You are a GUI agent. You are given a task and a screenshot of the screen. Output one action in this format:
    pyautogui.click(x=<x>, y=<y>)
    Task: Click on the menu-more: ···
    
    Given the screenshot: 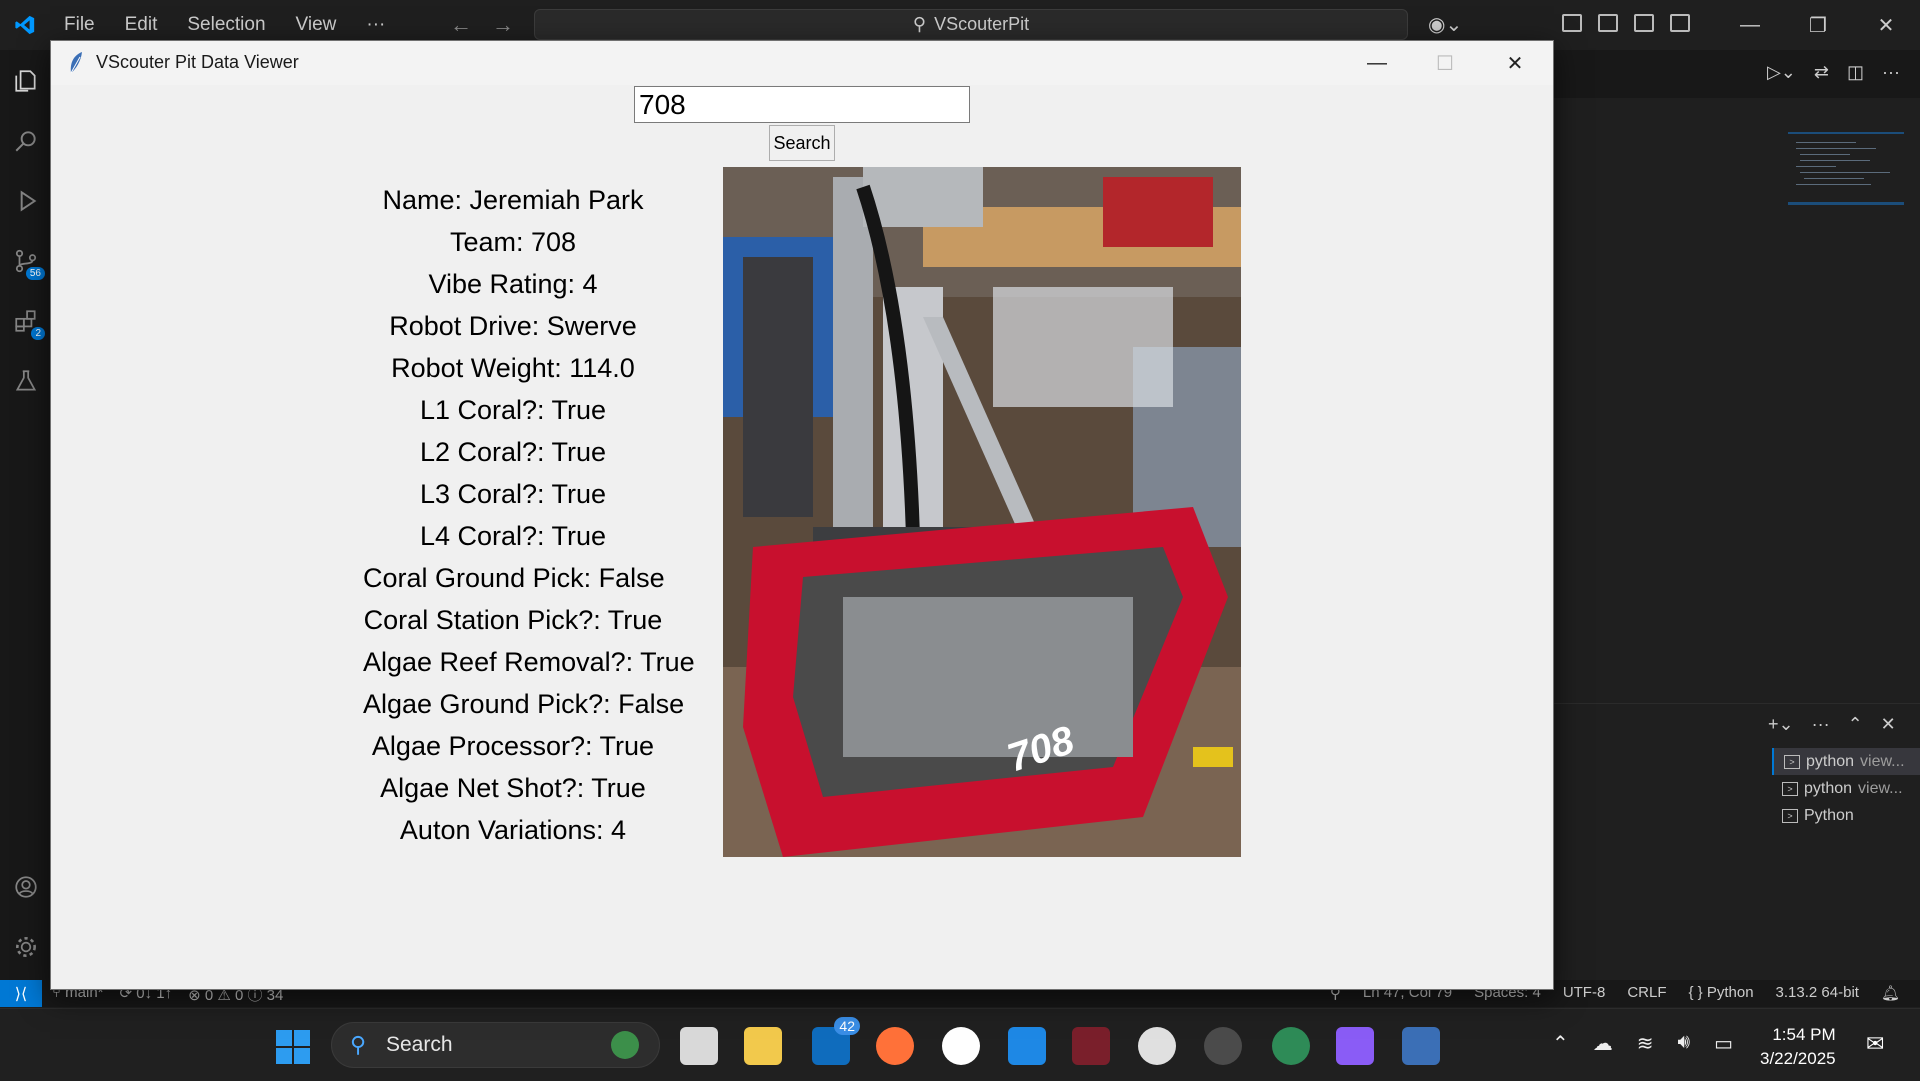 What is the action you would take?
    pyautogui.click(x=375, y=25)
    